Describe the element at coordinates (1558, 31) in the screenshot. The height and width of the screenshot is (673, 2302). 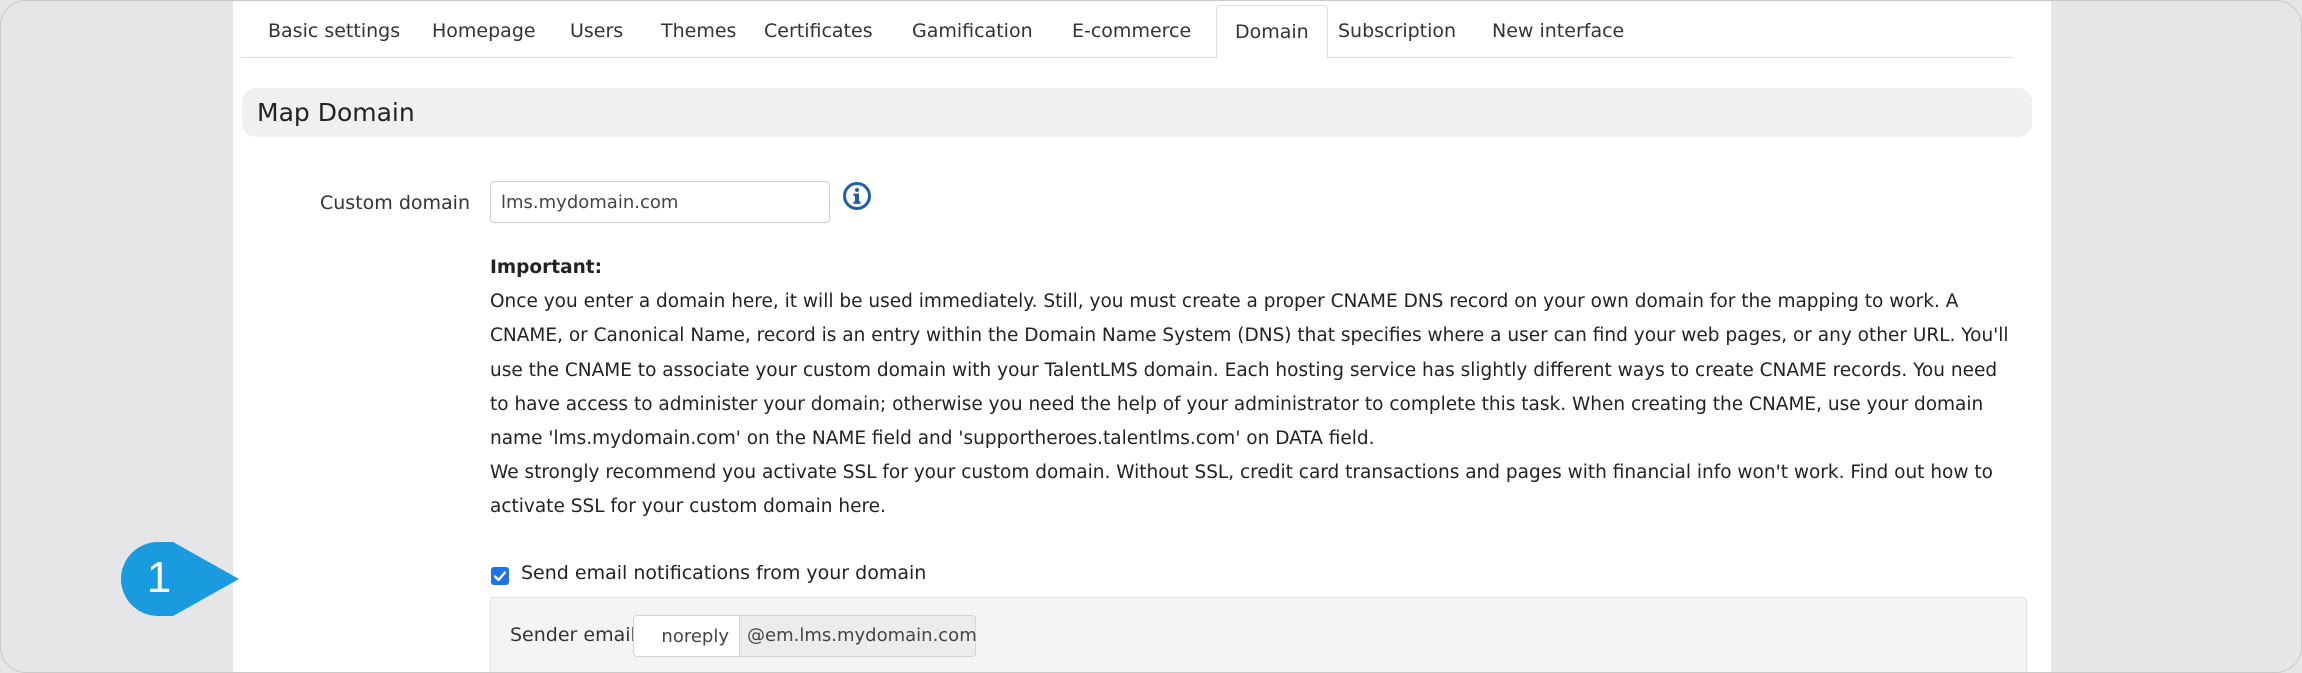
I see `tab-new-interface: New interface` at that location.